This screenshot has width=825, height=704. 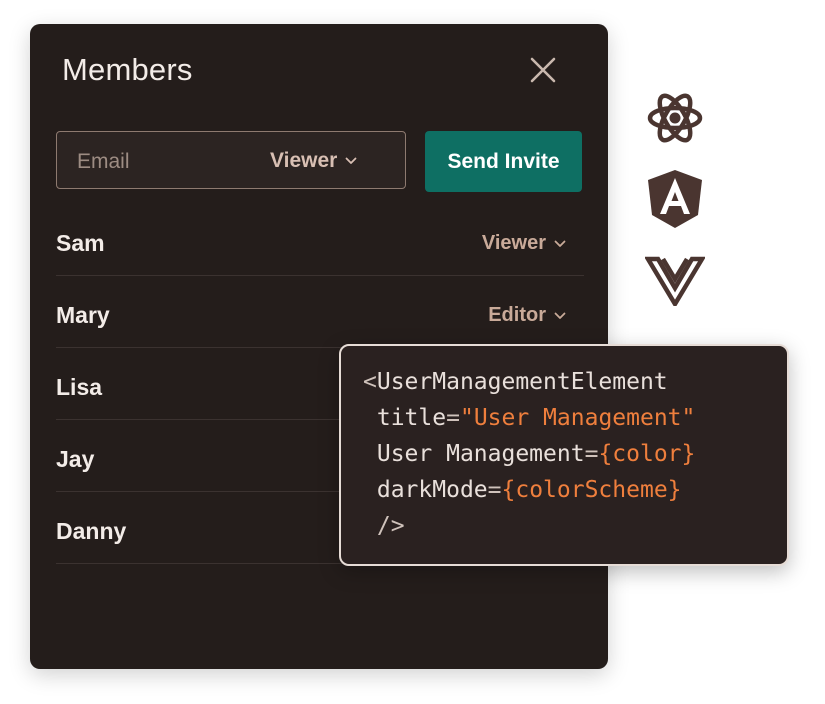 I want to click on member-name: Lisa, so click(x=79, y=387).